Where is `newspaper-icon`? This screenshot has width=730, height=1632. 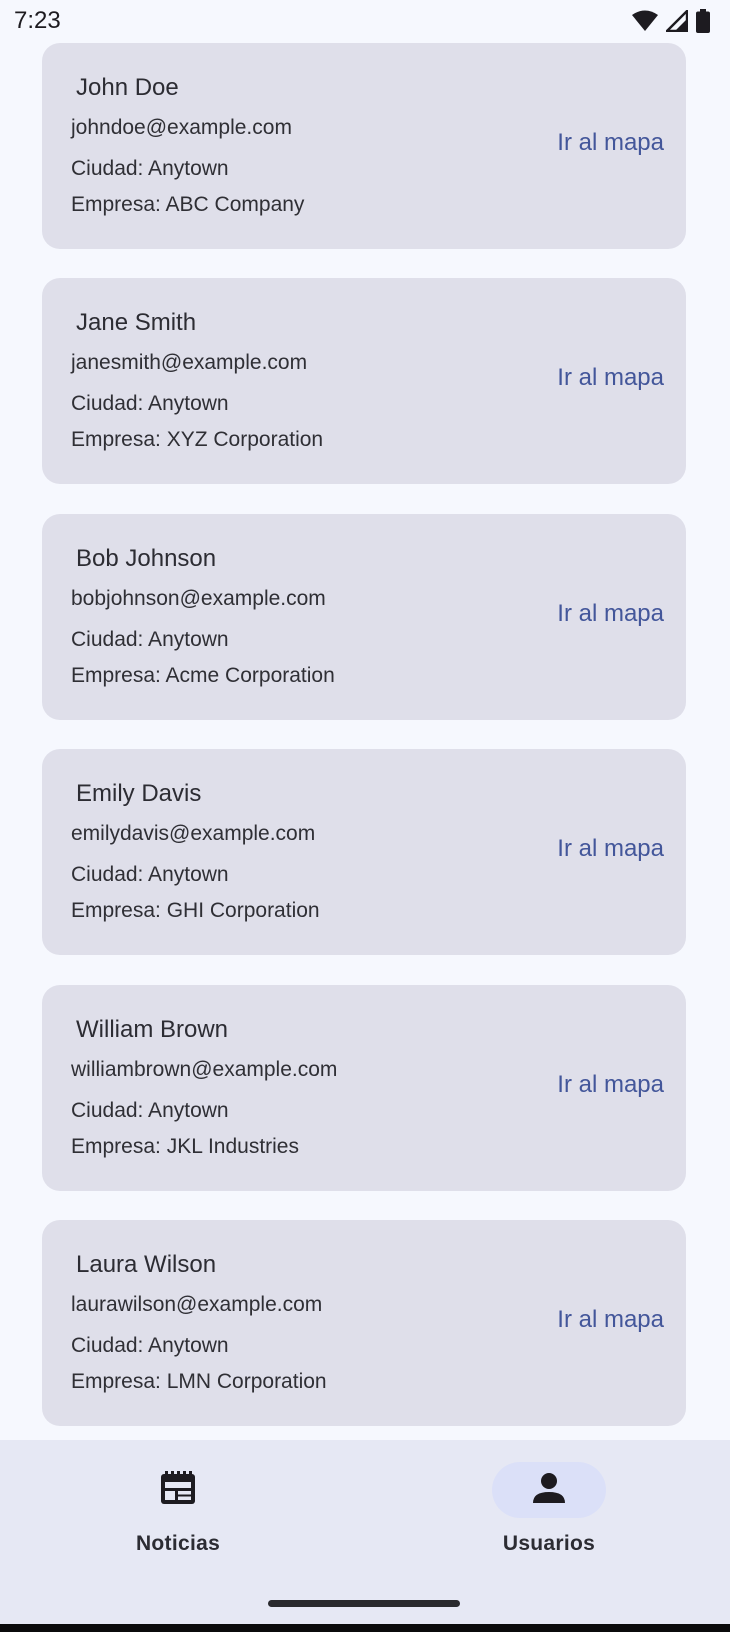
newspaper-icon is located at coordinates (178, 1490).